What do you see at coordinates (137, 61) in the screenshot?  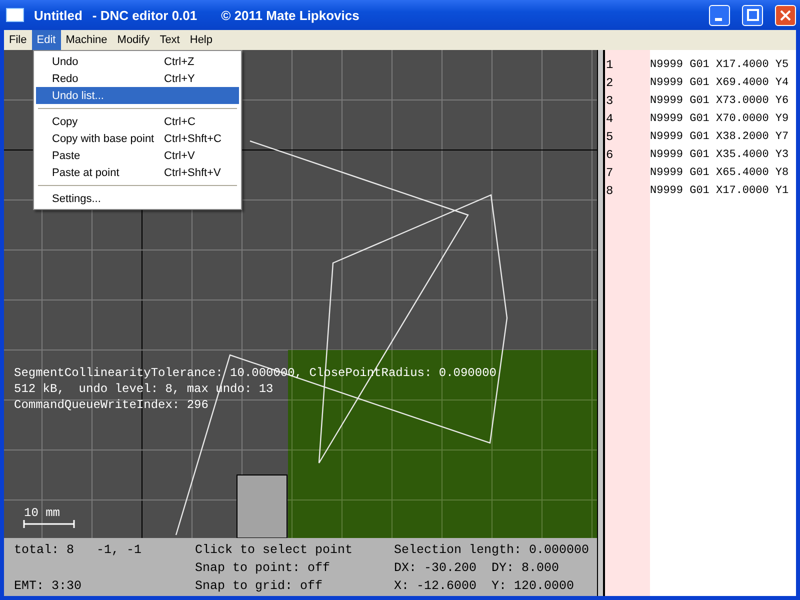 I see `menu-option: Undo Ctrl+Z` at bounding box center [137, 61].